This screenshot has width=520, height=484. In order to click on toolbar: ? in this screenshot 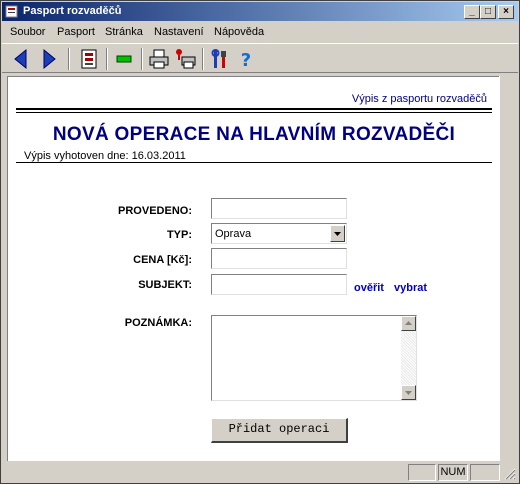, I will do `click(260, 58)`.